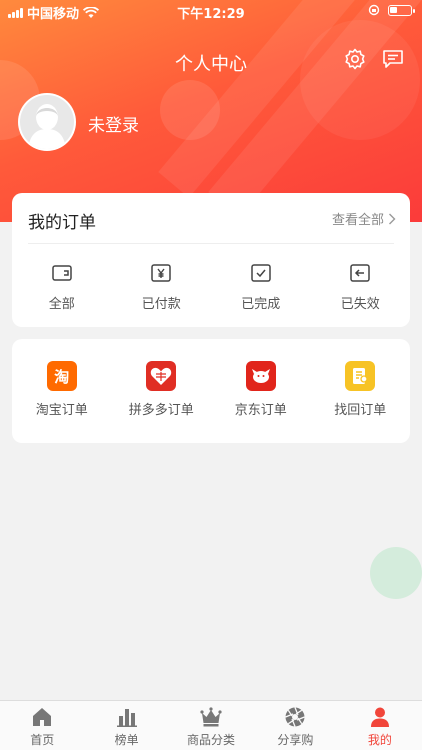 The image size is (422, 750). Describe the element at coordinates (260, 410) in the screenshot. I see `platform-label: 京东订单` at that location.